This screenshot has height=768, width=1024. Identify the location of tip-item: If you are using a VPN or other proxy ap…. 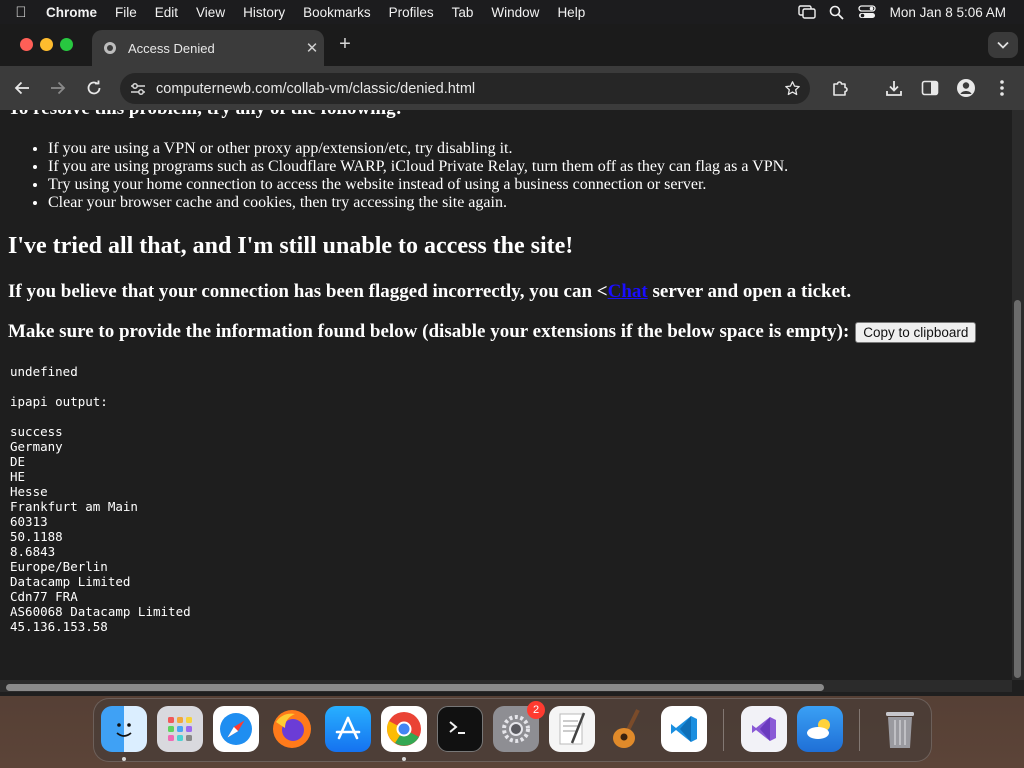
(418, 149).